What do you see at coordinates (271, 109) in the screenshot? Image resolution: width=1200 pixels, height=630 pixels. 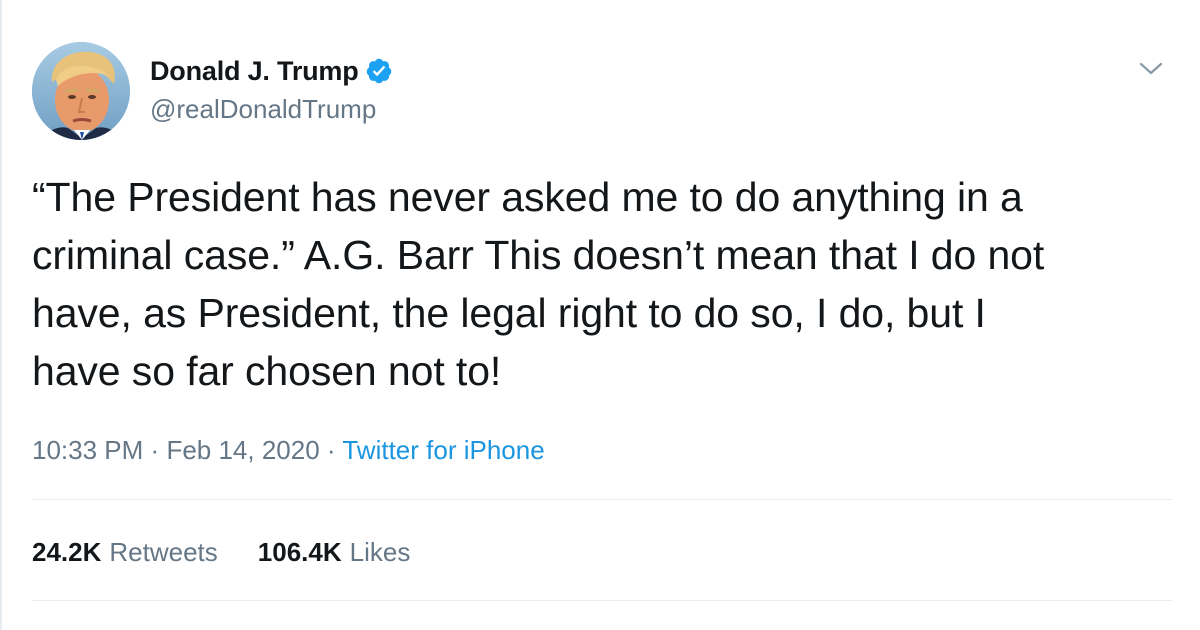 I see `user-handle: @realDonaldTrump` at bounding box center [271, 109].